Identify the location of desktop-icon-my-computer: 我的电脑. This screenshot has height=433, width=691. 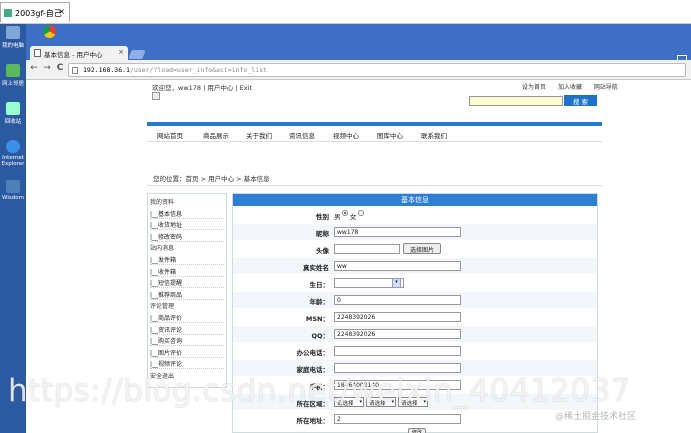
(13, 37).